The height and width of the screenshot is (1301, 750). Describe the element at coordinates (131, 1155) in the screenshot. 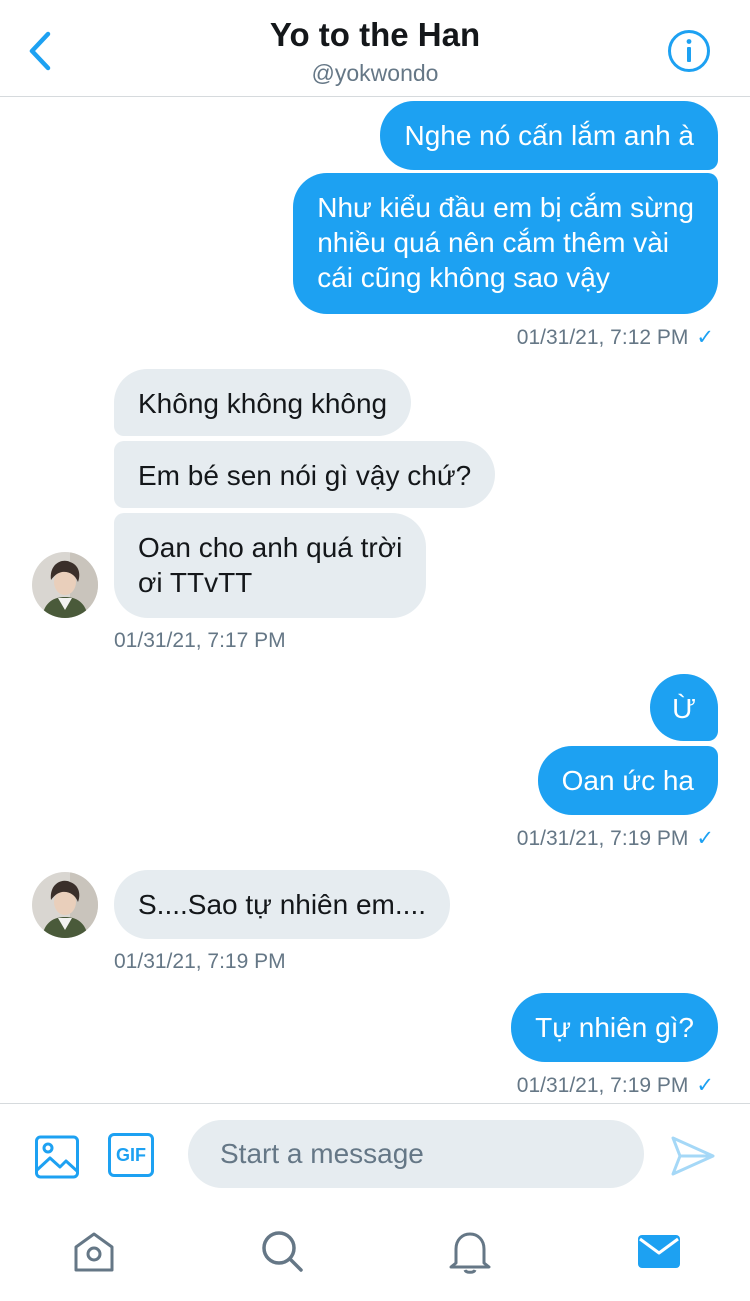

I see `gif-button: GIF` at that location.